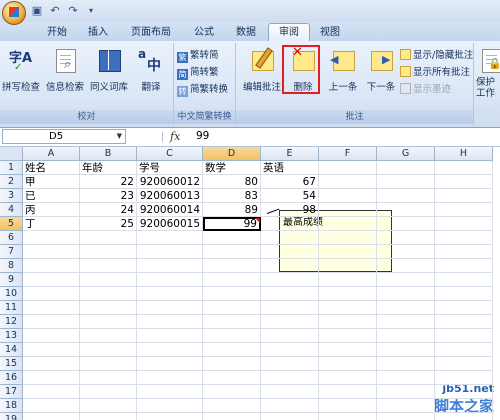 The width and height of the screenshot is (500, 420). Describe the element at coordinates (232, 196) in the screenshot. I see `cell-d3: 83` at that location.